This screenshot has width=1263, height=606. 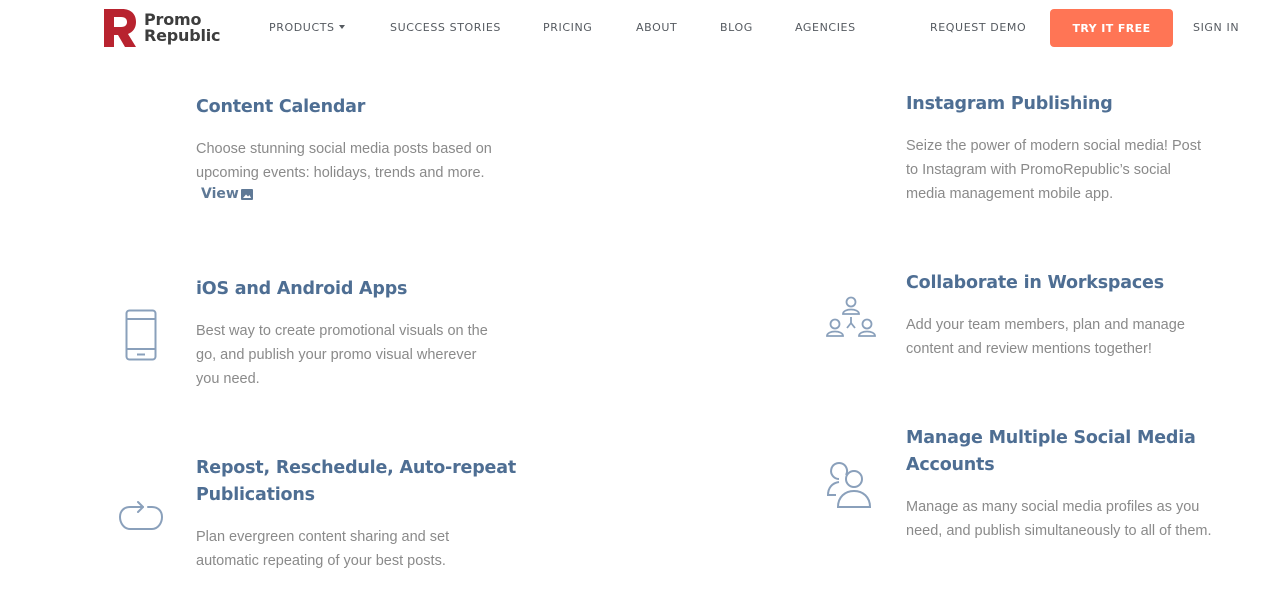 I want to click on nav-request-demo: REQUEST DEMO, so click(x=978, y=27).